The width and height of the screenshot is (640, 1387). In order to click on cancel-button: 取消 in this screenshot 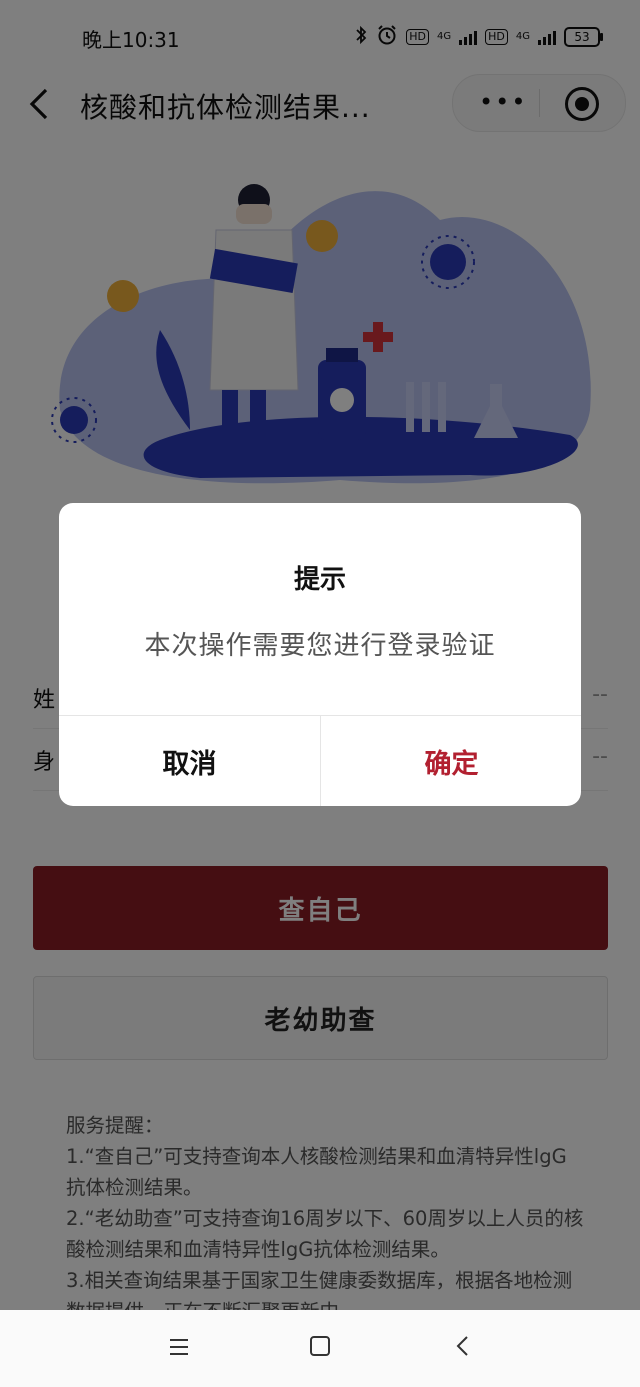, I will do `click(189, 761)`.